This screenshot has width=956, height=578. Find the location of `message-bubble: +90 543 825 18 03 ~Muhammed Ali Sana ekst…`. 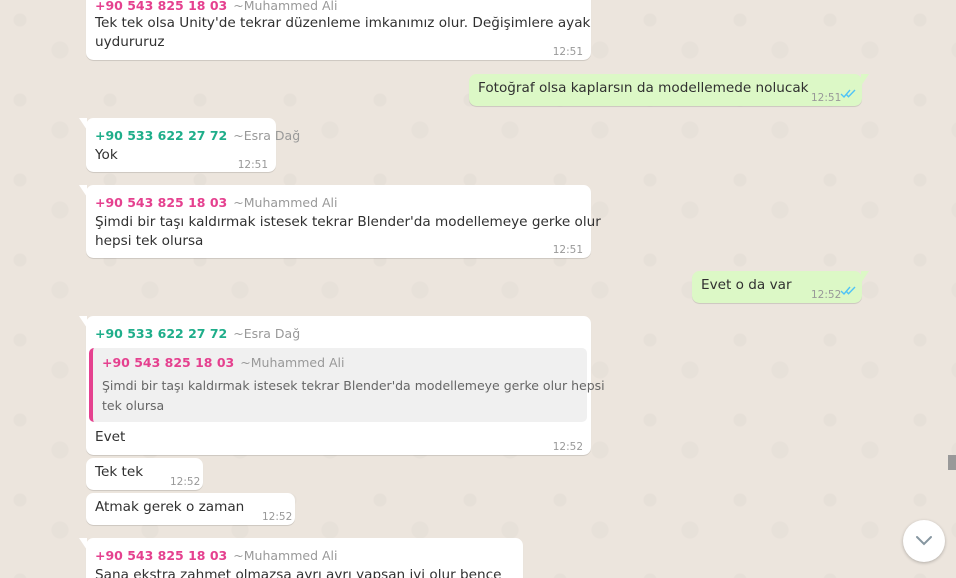

message-bubble: +90 543 825 18 03 ~Muhammed Ali Sana ekst… is located at coordinates (301, 558).